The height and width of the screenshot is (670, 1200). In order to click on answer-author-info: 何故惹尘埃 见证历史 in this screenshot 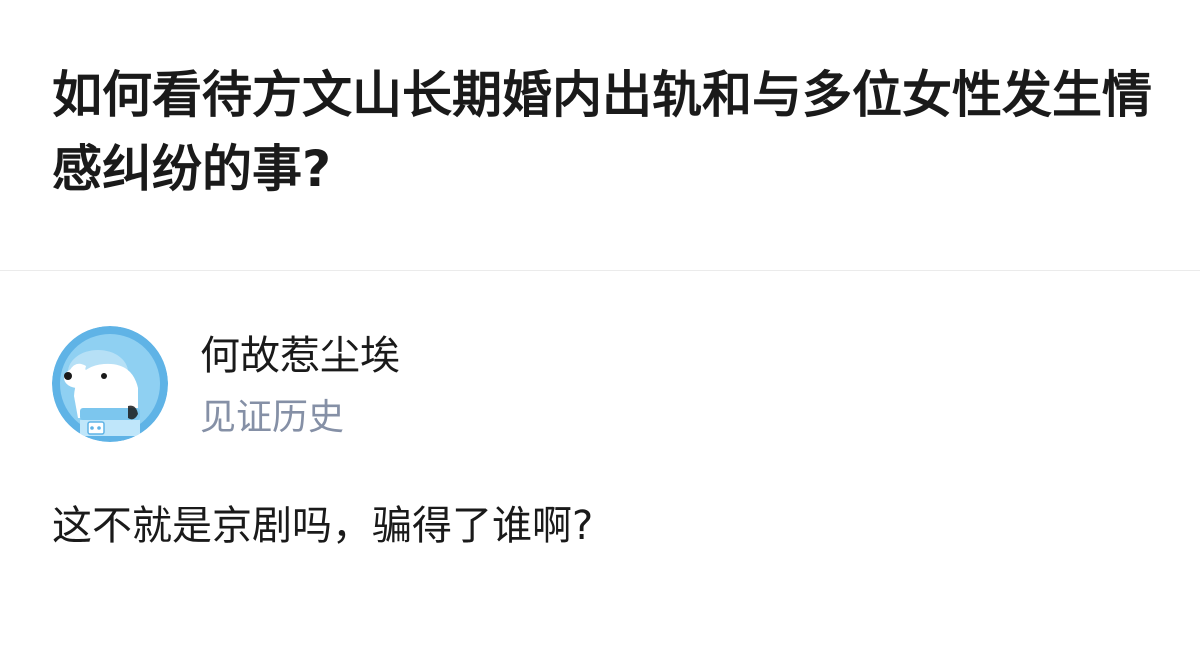, I will do `click(502, 384)`.